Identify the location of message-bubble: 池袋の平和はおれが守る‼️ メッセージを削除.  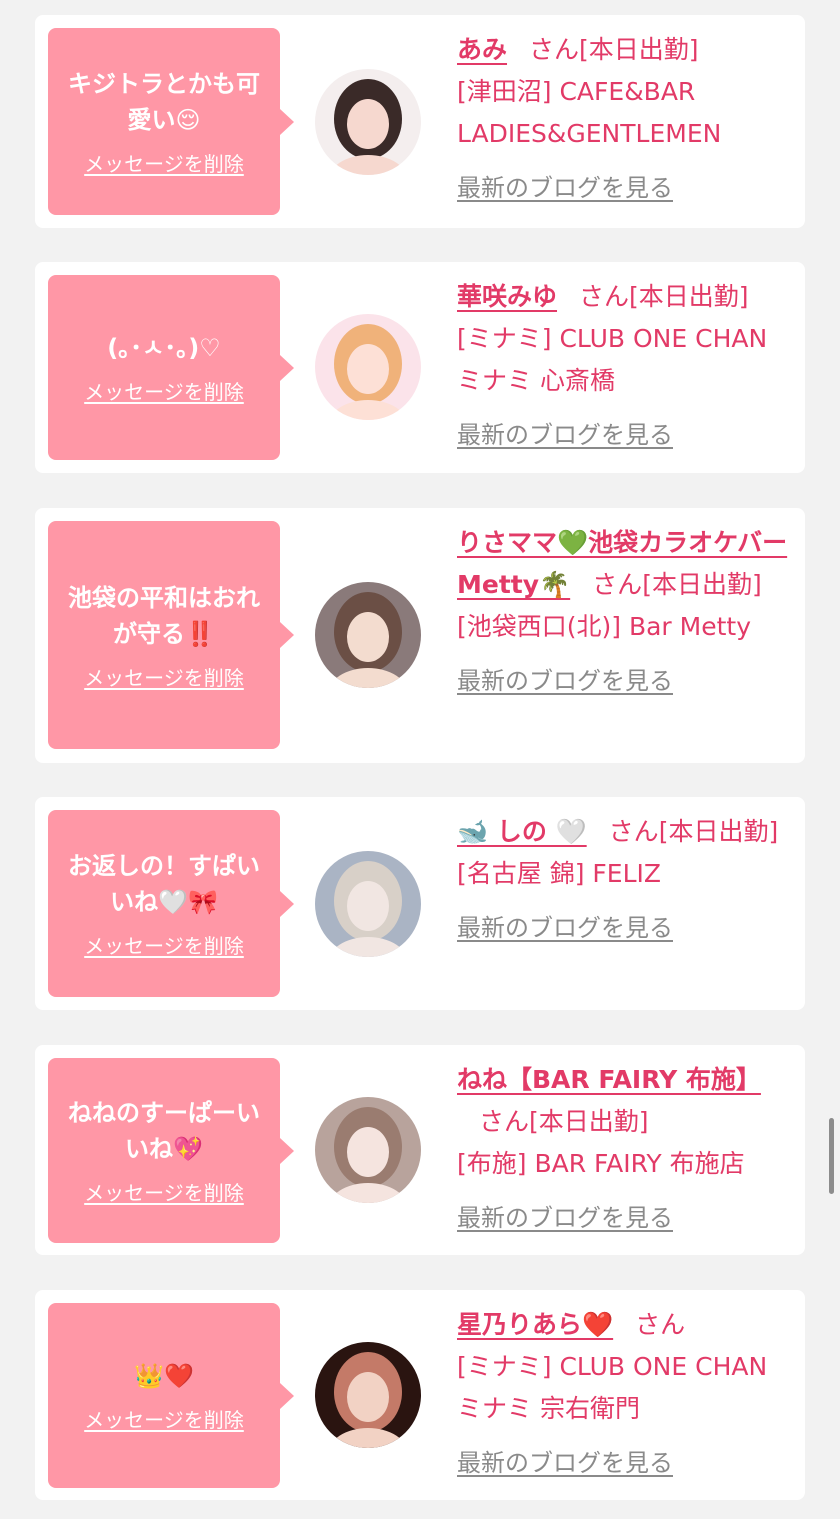
(171, 635).